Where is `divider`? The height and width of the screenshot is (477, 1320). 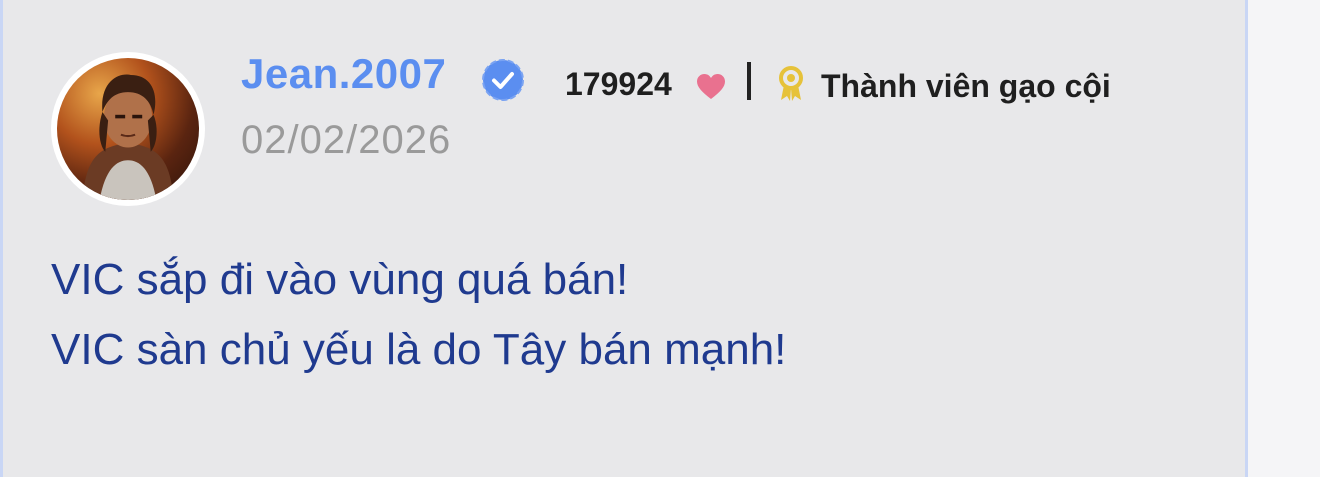
divider is located at coordinates (749, 81).